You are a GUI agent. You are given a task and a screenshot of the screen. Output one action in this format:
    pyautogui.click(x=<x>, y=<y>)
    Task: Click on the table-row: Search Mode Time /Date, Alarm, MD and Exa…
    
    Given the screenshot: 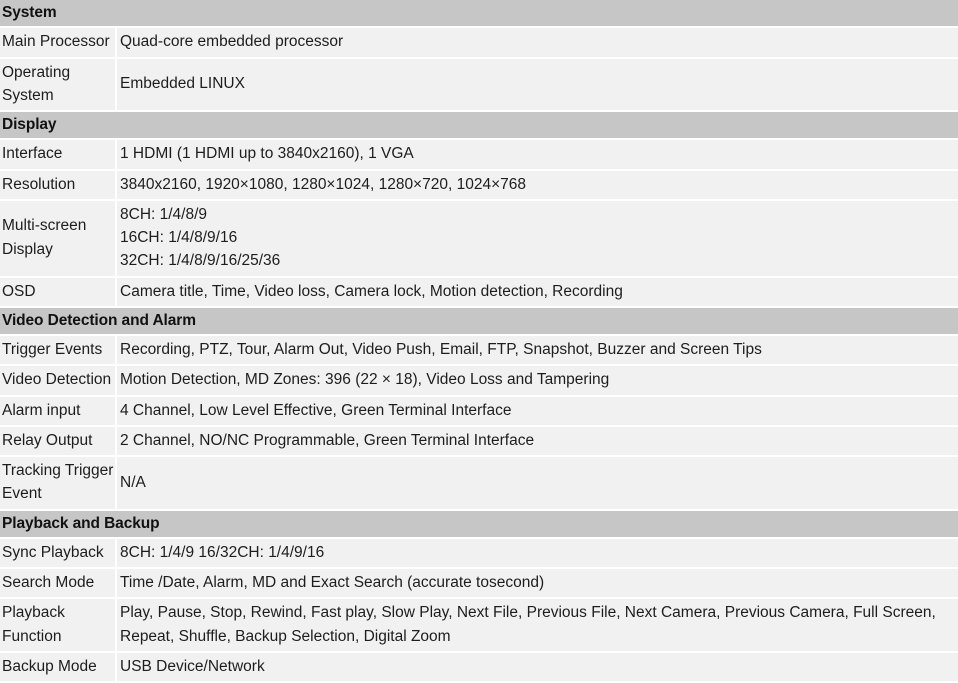 What is the action you would take?
    pyautogui.click(x=479, y=584)
    